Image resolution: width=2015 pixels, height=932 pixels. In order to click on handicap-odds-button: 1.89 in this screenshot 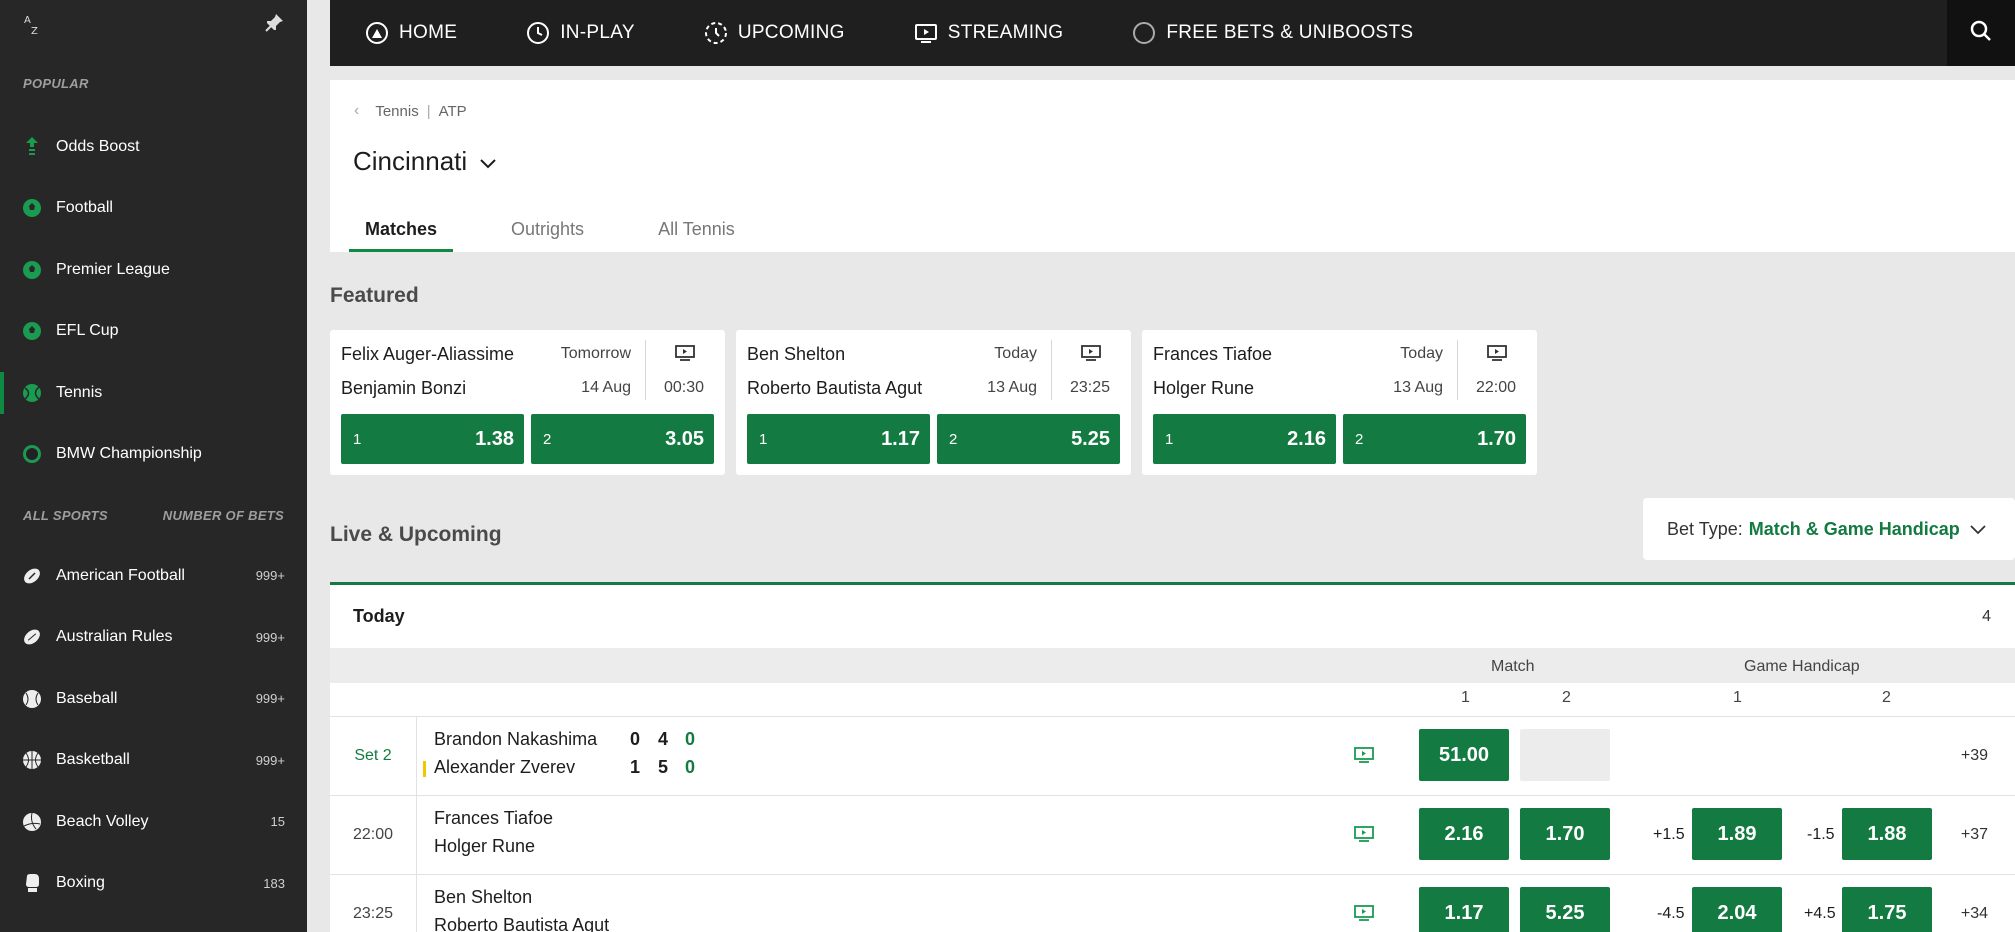, I will do `click(1737, 834)`.